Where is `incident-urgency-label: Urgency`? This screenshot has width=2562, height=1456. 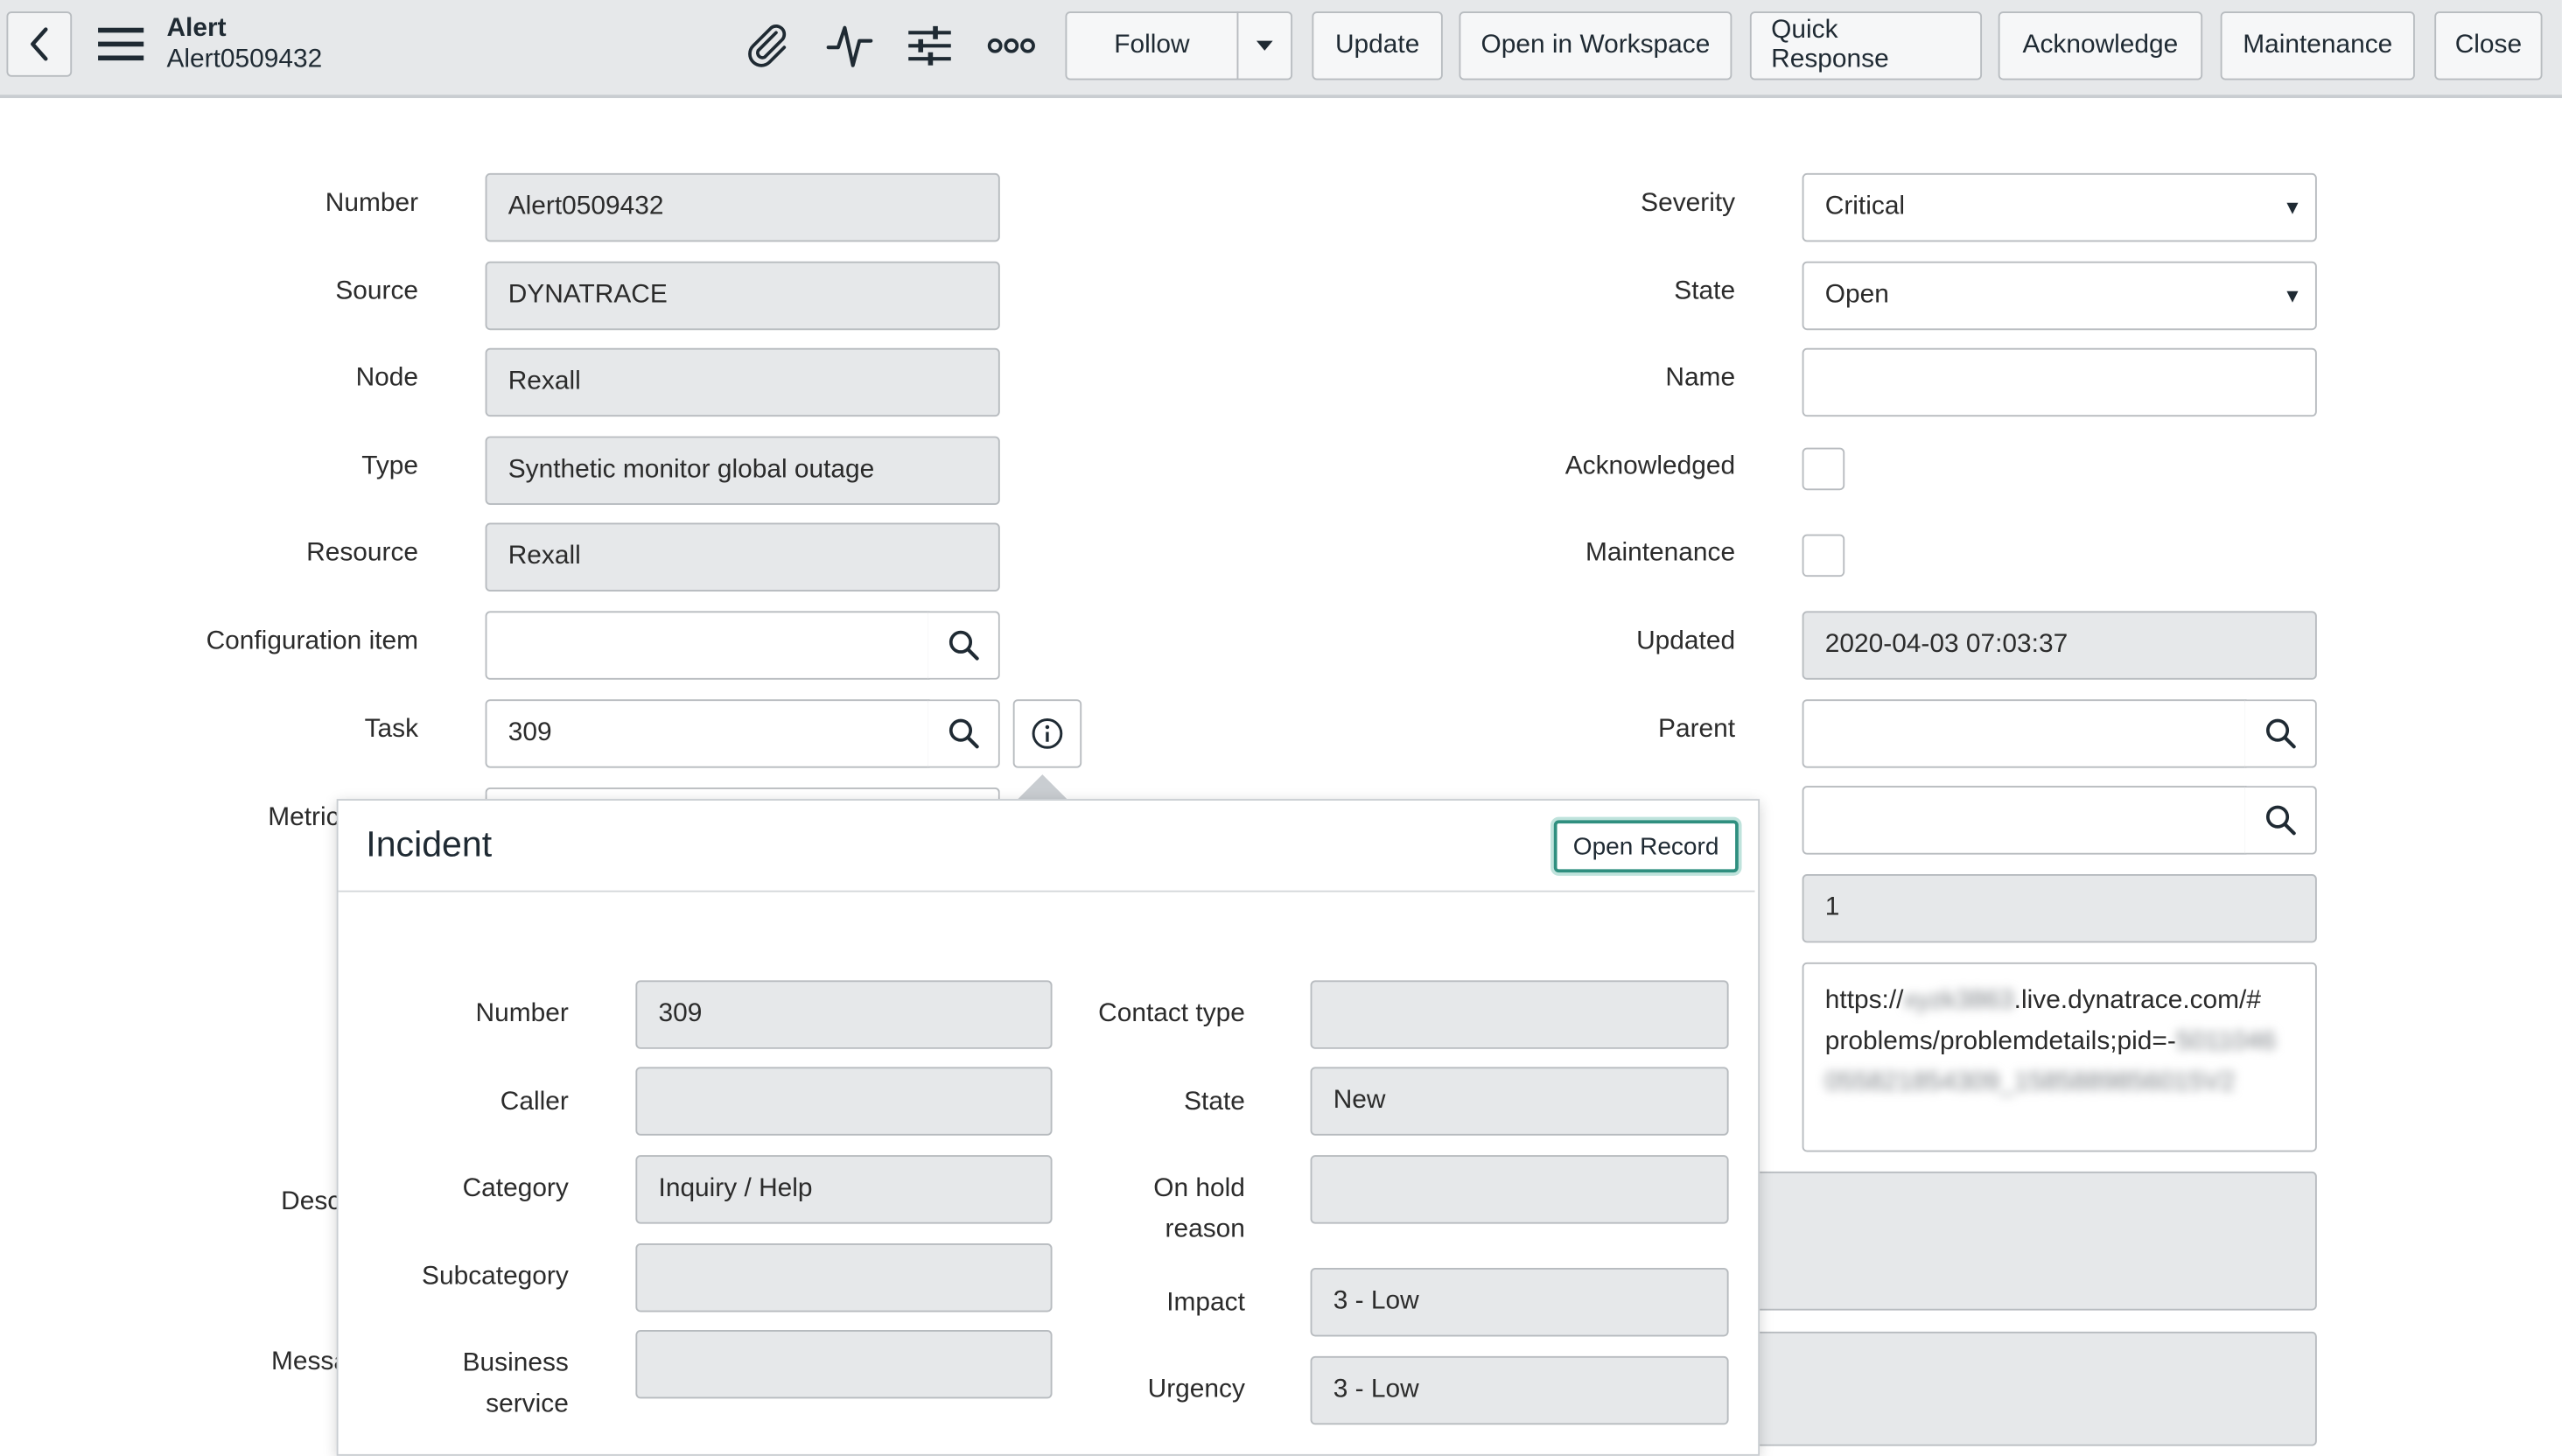 incident-urgency-label: Urgency is located at coordinates (1196, 1390).